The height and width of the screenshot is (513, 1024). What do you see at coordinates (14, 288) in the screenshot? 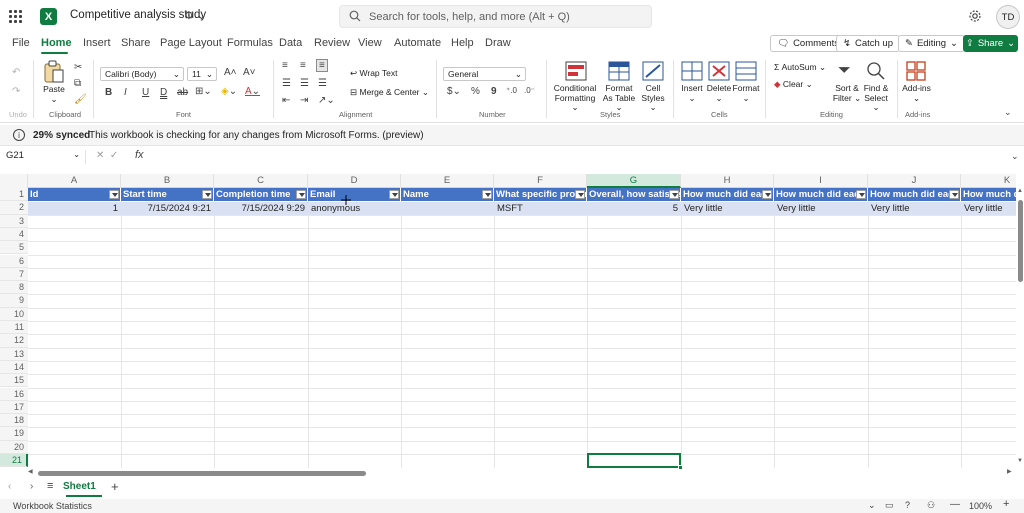
I see `row-header: 8` at bounding box center [14, 288].